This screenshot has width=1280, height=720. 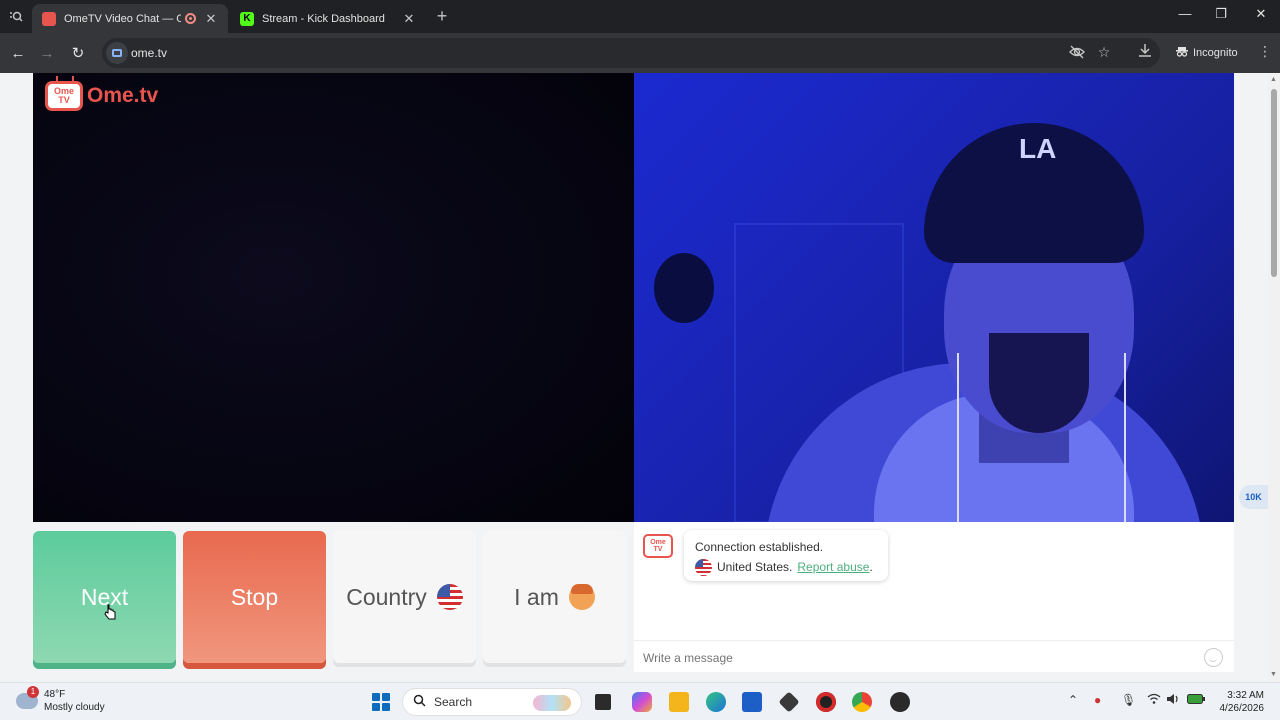 What do you see at coordinates (900, 702) in the screenshot?
I see `obs-studio-icon` at bounding box center [900, 702].